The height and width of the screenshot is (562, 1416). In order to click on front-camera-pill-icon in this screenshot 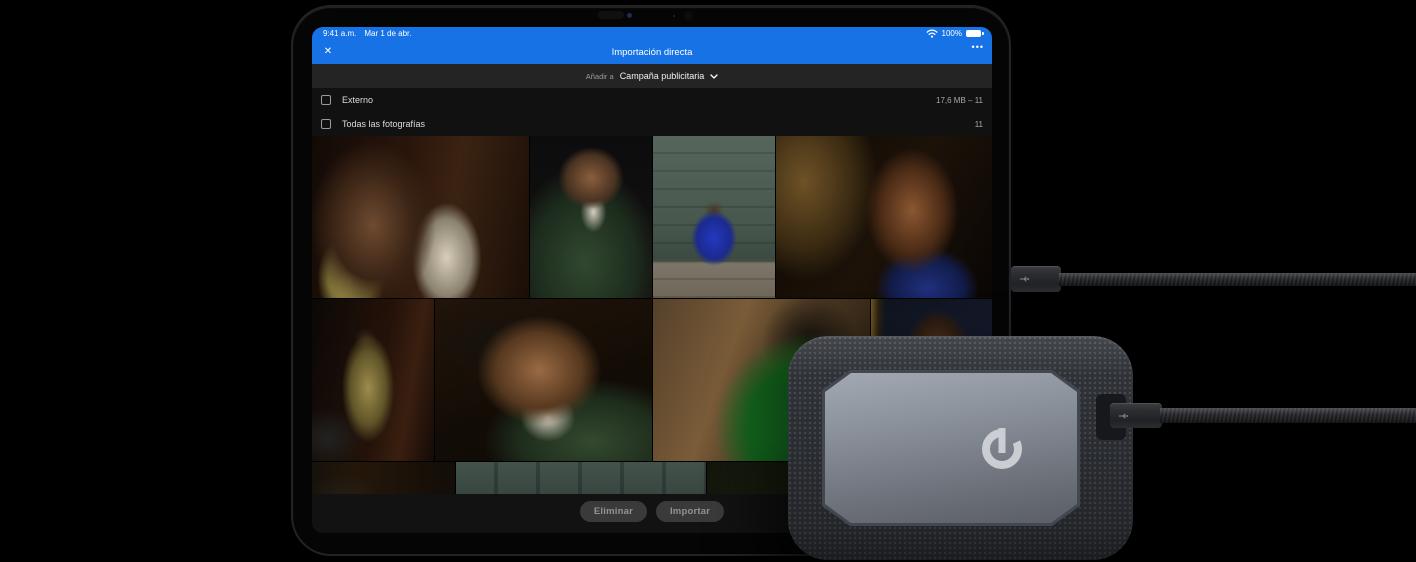, I will do `click(611, 15)`.